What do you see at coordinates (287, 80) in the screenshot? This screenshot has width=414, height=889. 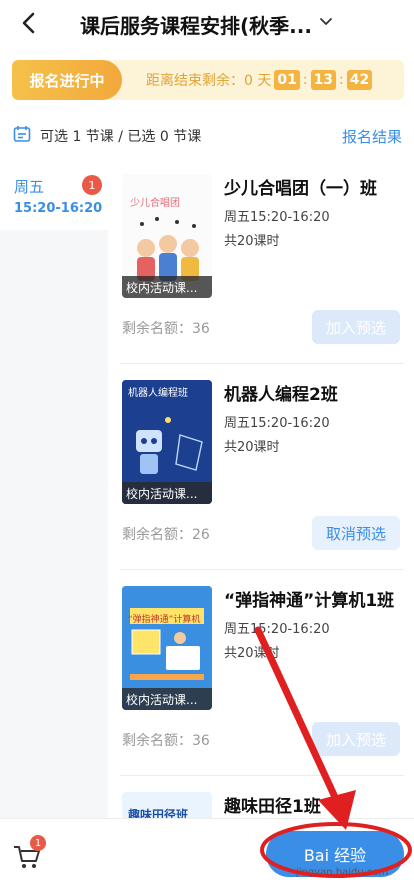 I see `countdown-hours: 01` at bounding box center [287, 80].